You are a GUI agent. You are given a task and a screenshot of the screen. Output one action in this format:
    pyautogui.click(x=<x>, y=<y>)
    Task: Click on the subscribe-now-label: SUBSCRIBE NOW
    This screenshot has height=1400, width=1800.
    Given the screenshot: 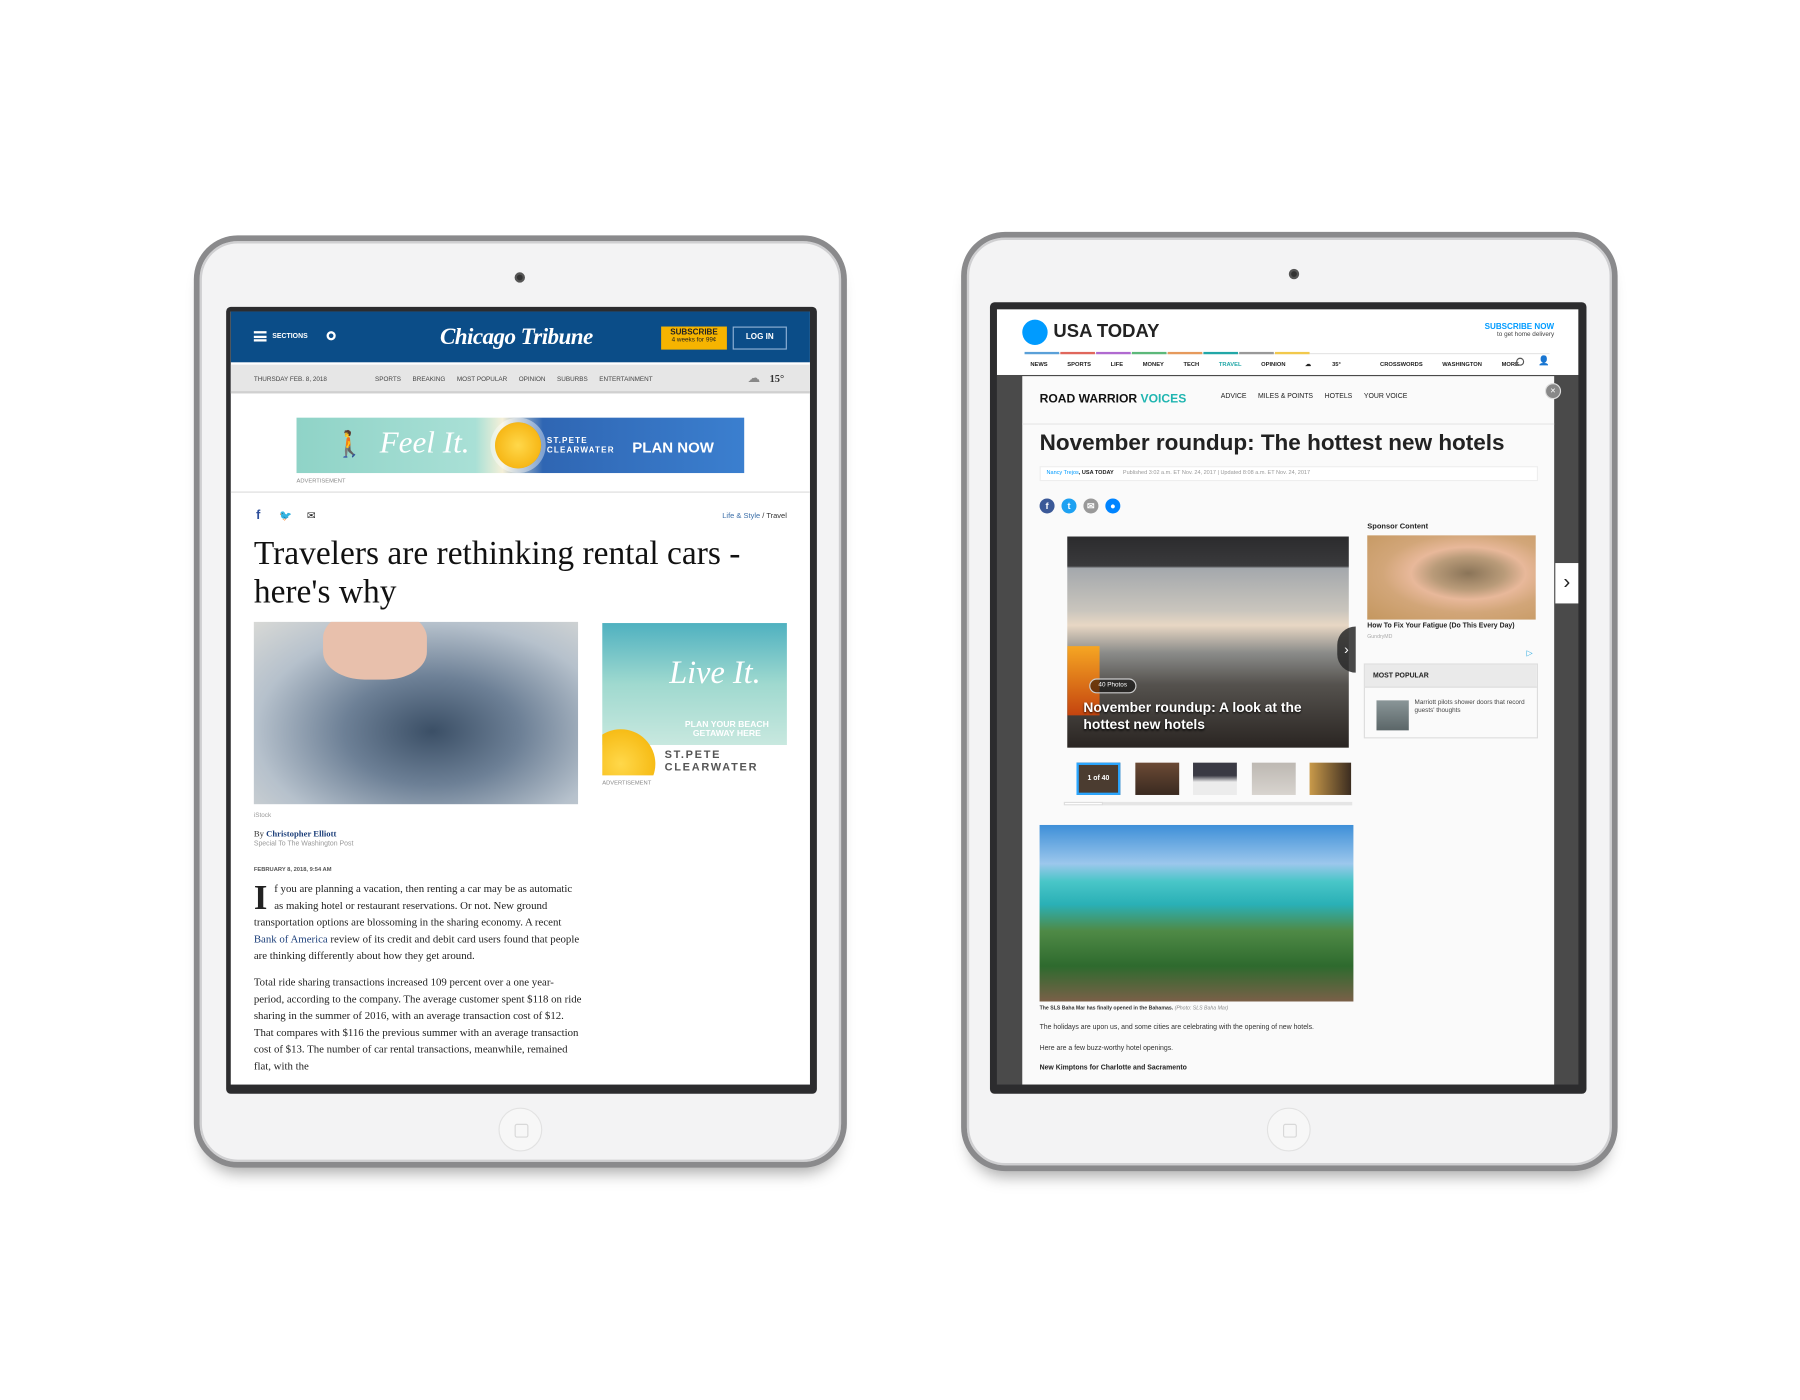 What is the action you would take?
    pyautogui.click(x=1519, y=327)
    